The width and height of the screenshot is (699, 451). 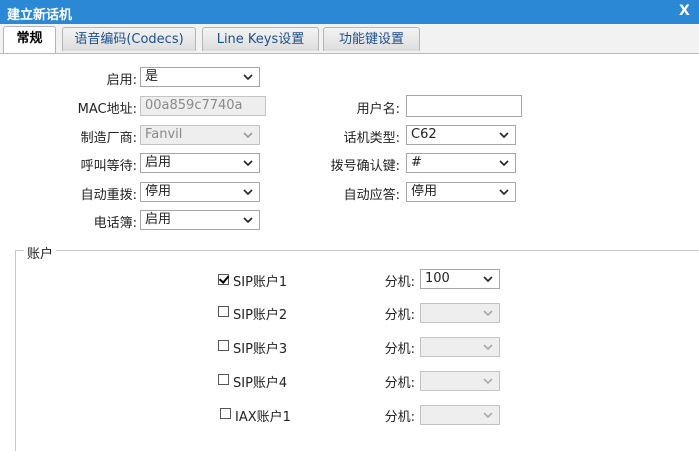 What do you see at coordinates (40, 15) in the screenshot?
I see `dialog-title: 建立新话机` at bounding box center [40, 15].